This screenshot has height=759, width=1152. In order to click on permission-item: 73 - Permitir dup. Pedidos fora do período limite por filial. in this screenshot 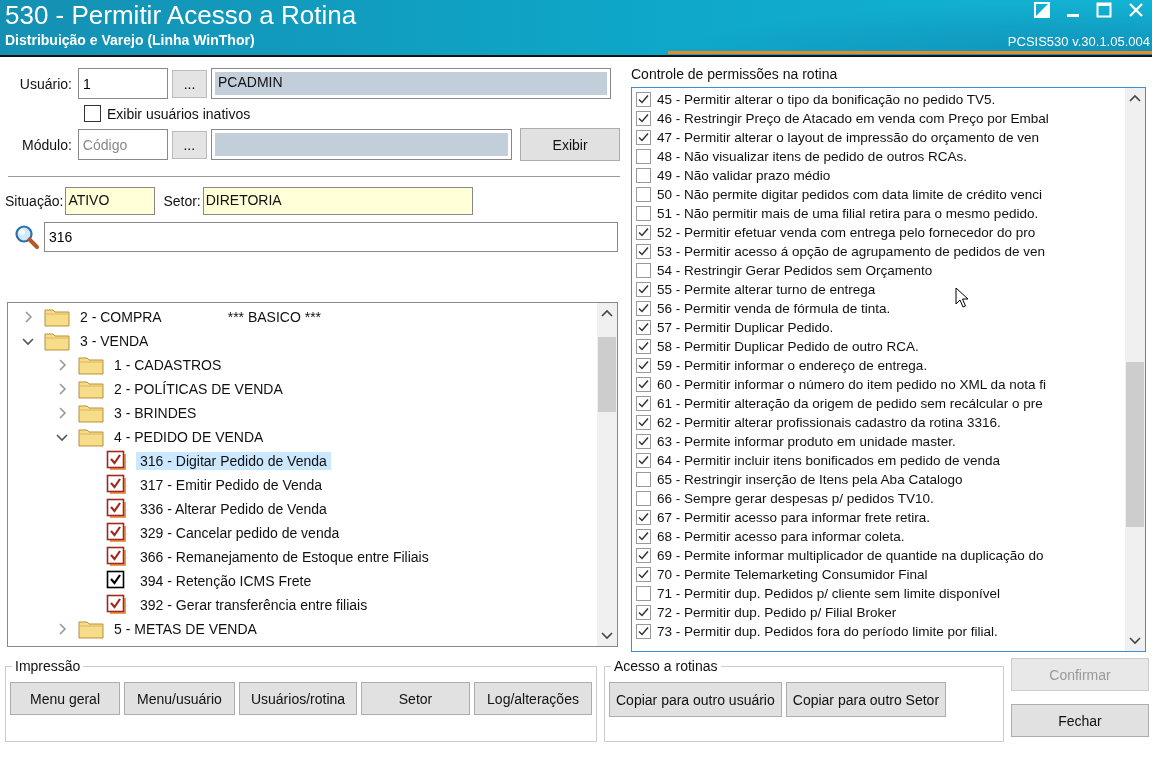, I will do `click(827, 631)`.